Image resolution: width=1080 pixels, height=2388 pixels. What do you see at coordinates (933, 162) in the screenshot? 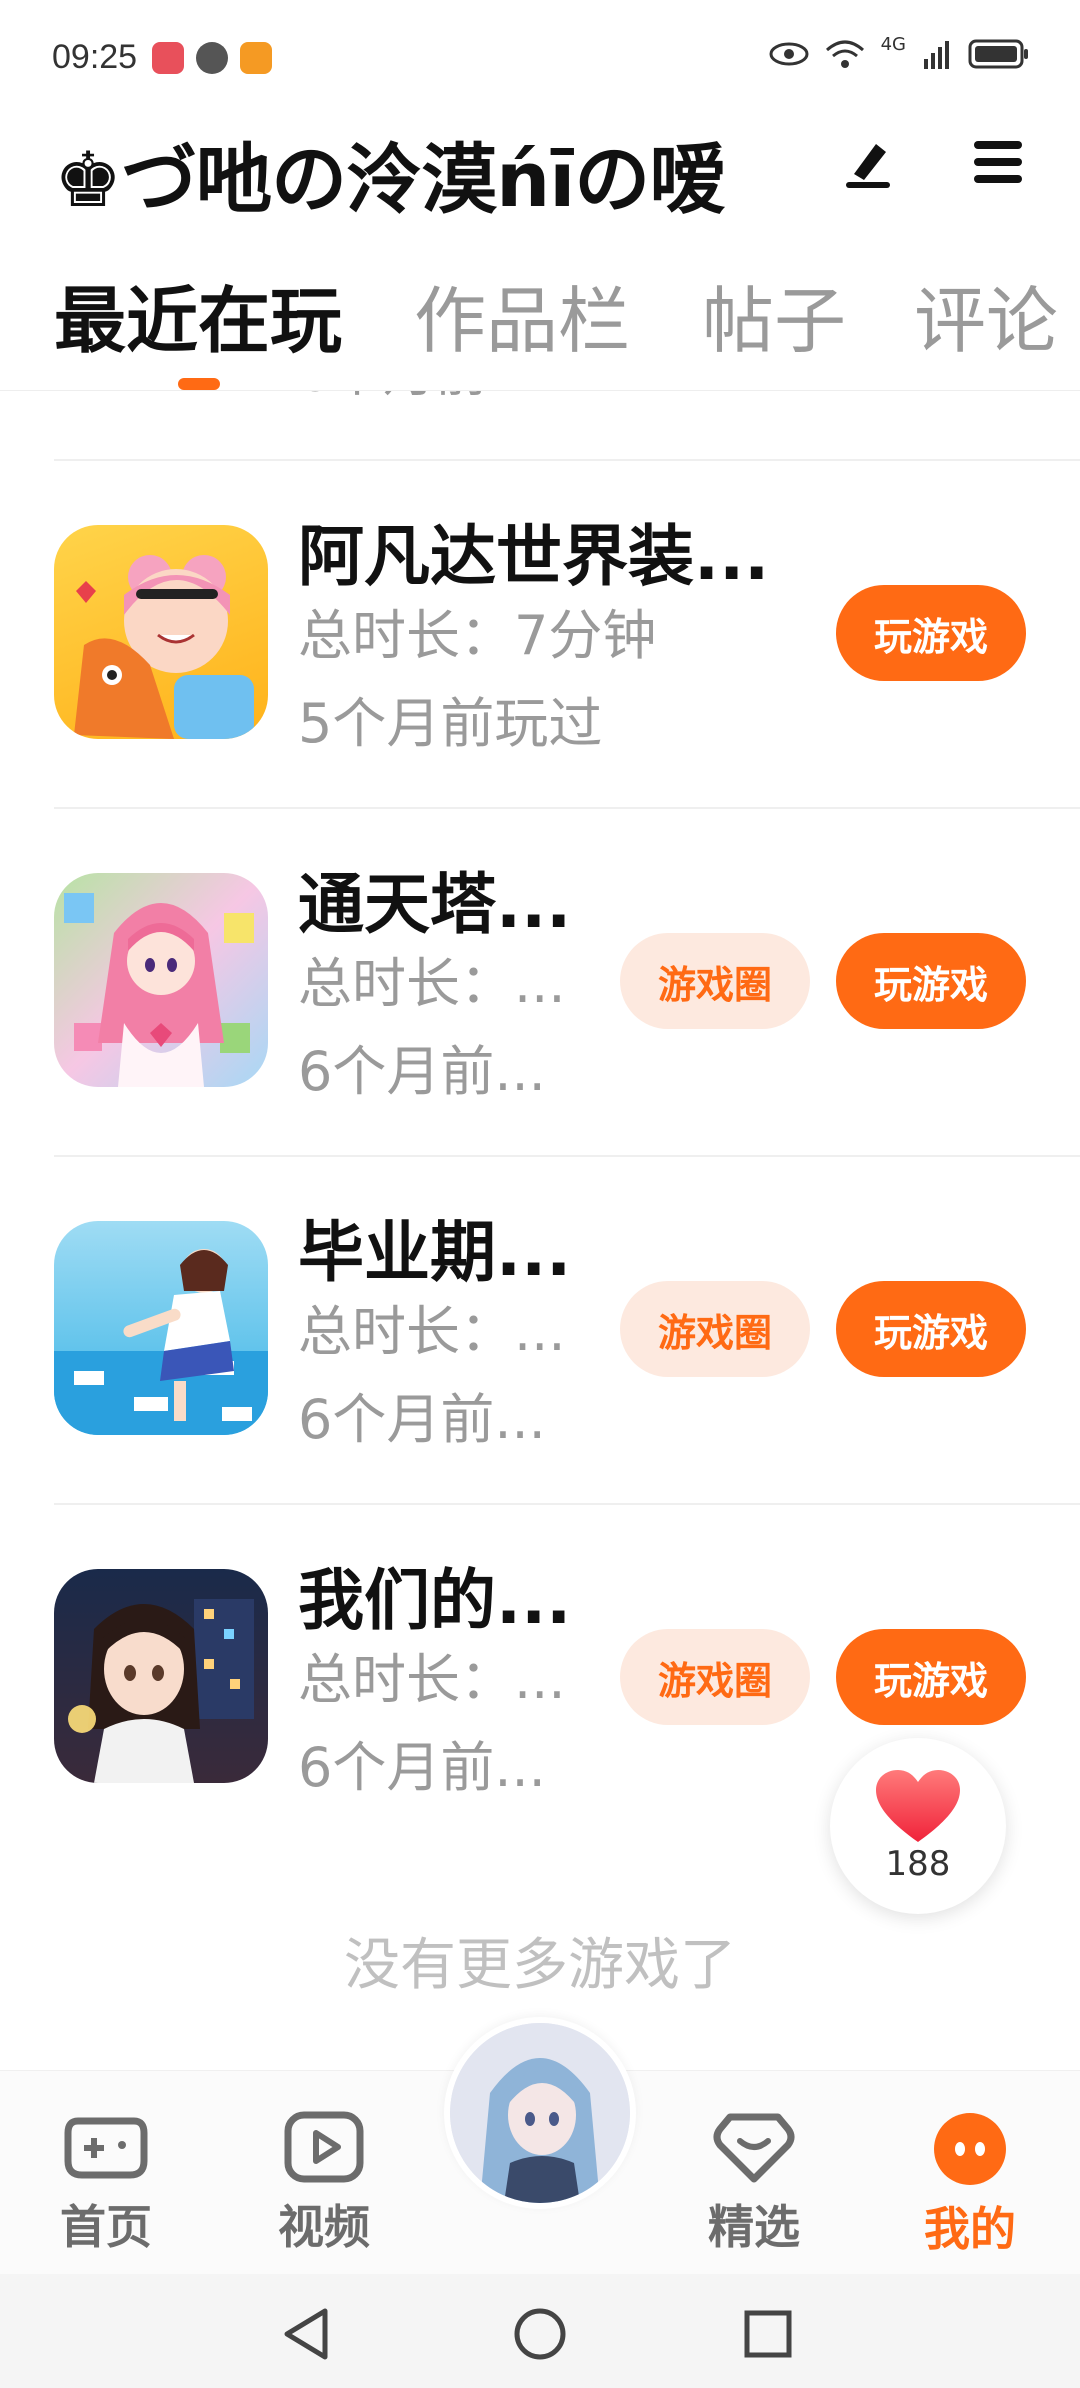
I see `header-actions` at bounding box center [933, 162].